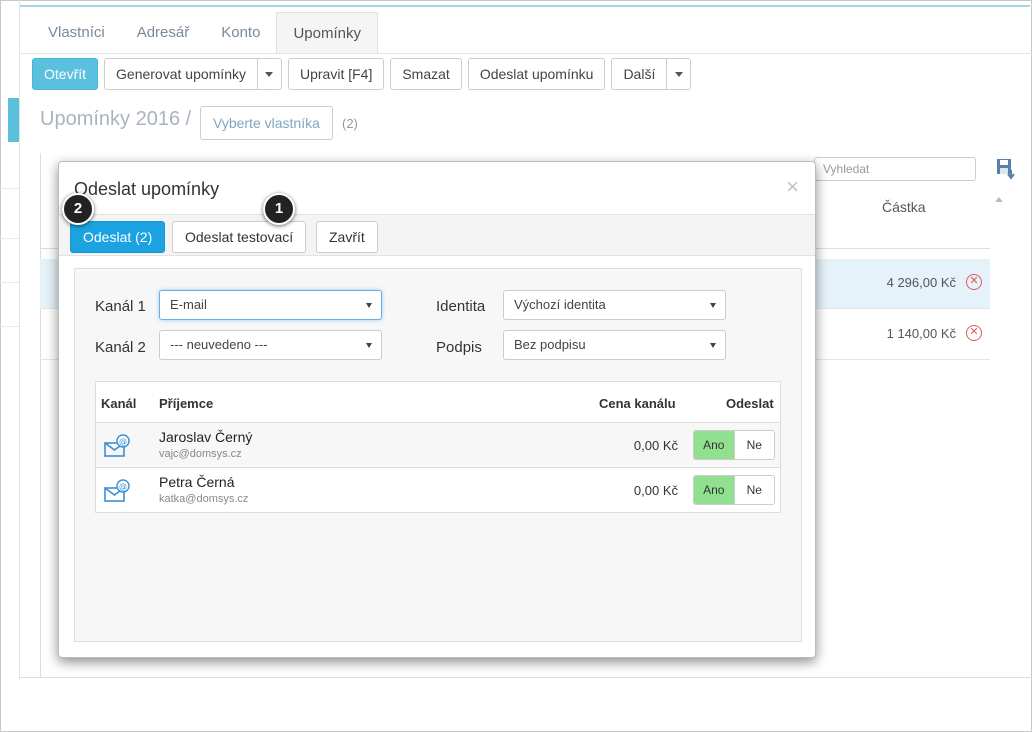  I want to click on tab-owners: Vlastníci, so click(76, 30).